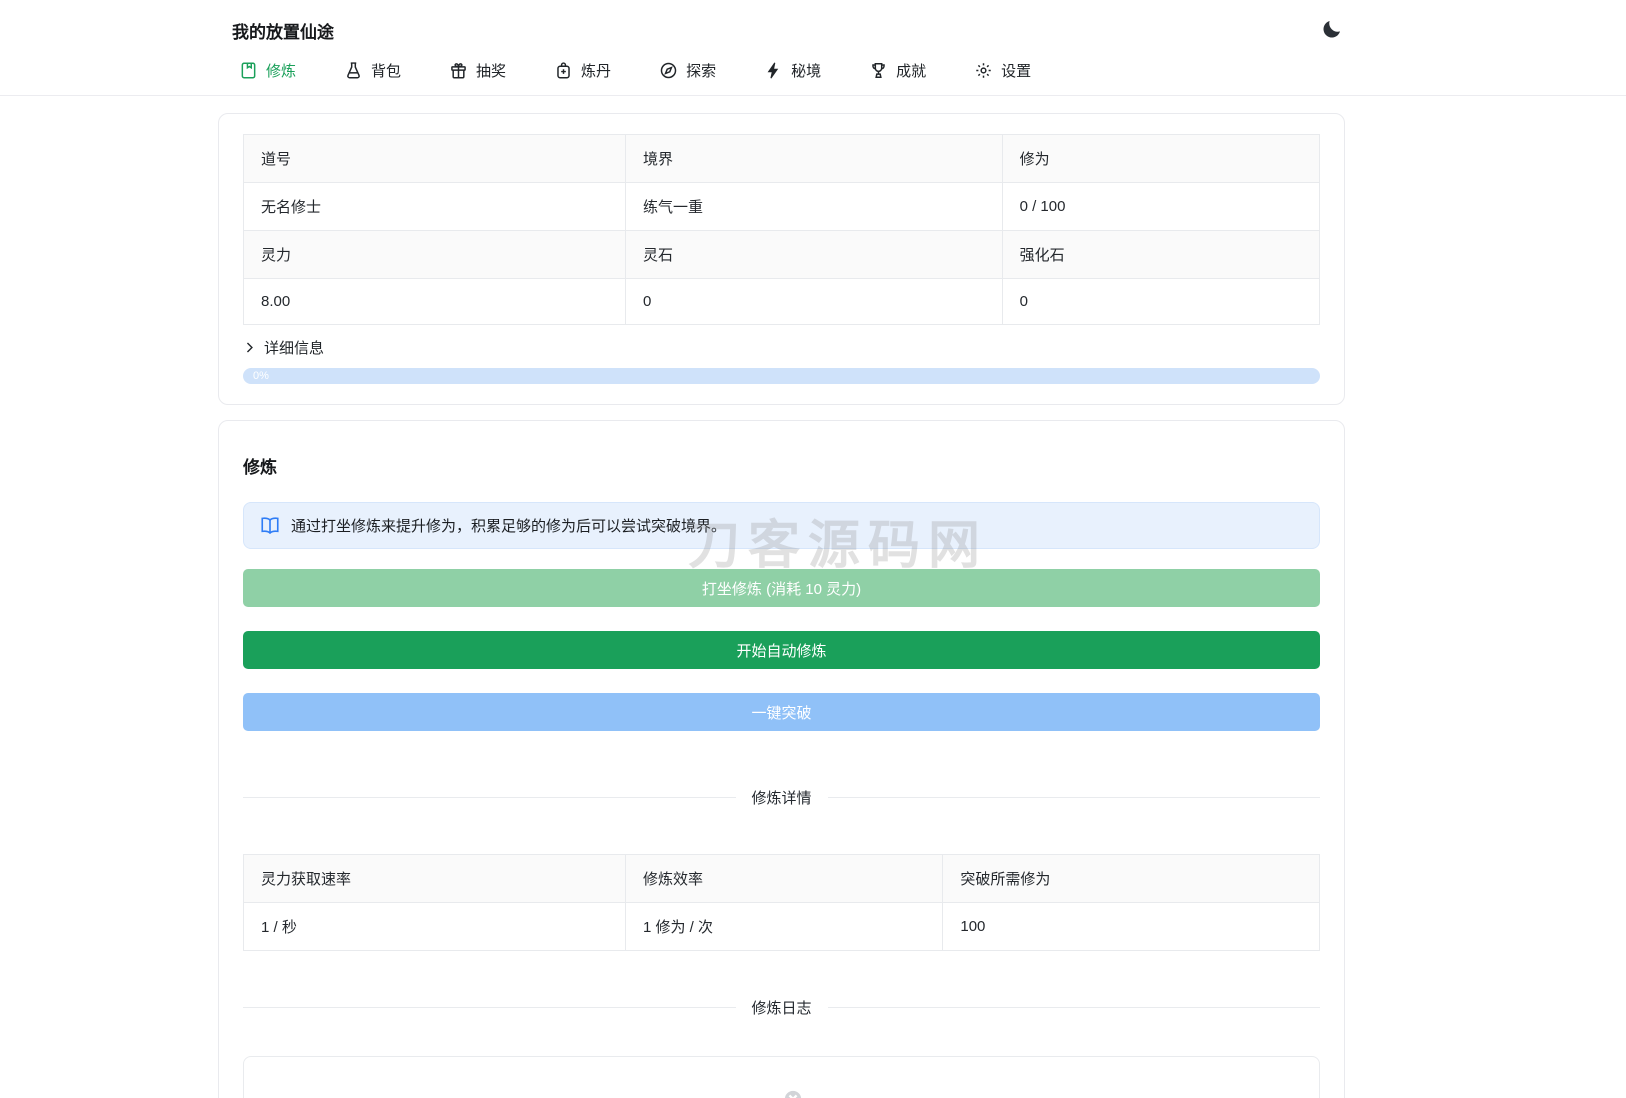 This screenshot has height=1098, width=1626. I want to click on spirit-stone-value: 0, so click(813, 301).